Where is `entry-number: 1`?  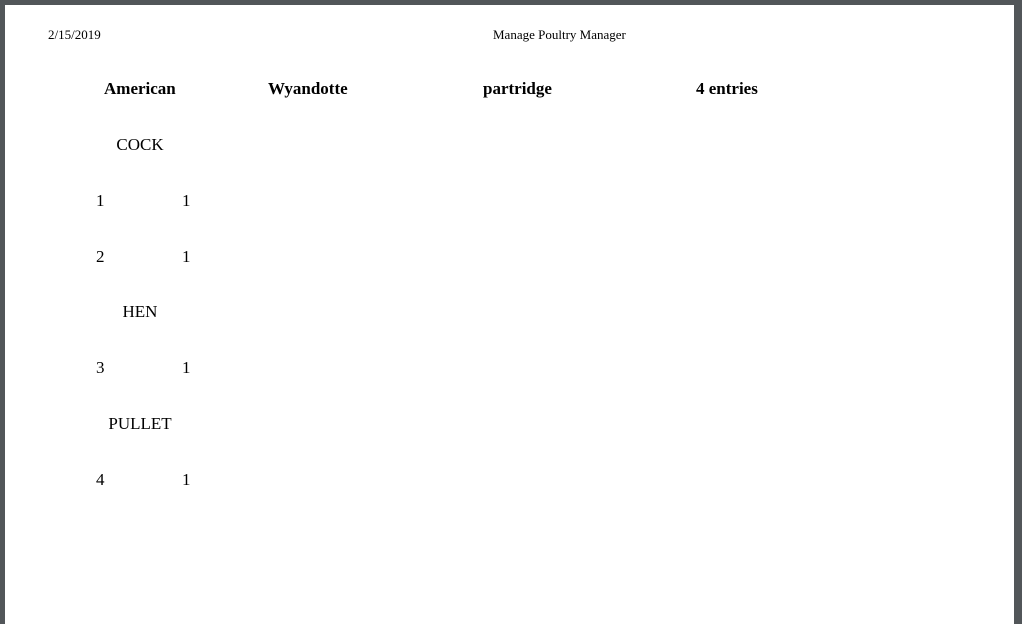
entry-number: 1 is located at coordinates (100, 200).